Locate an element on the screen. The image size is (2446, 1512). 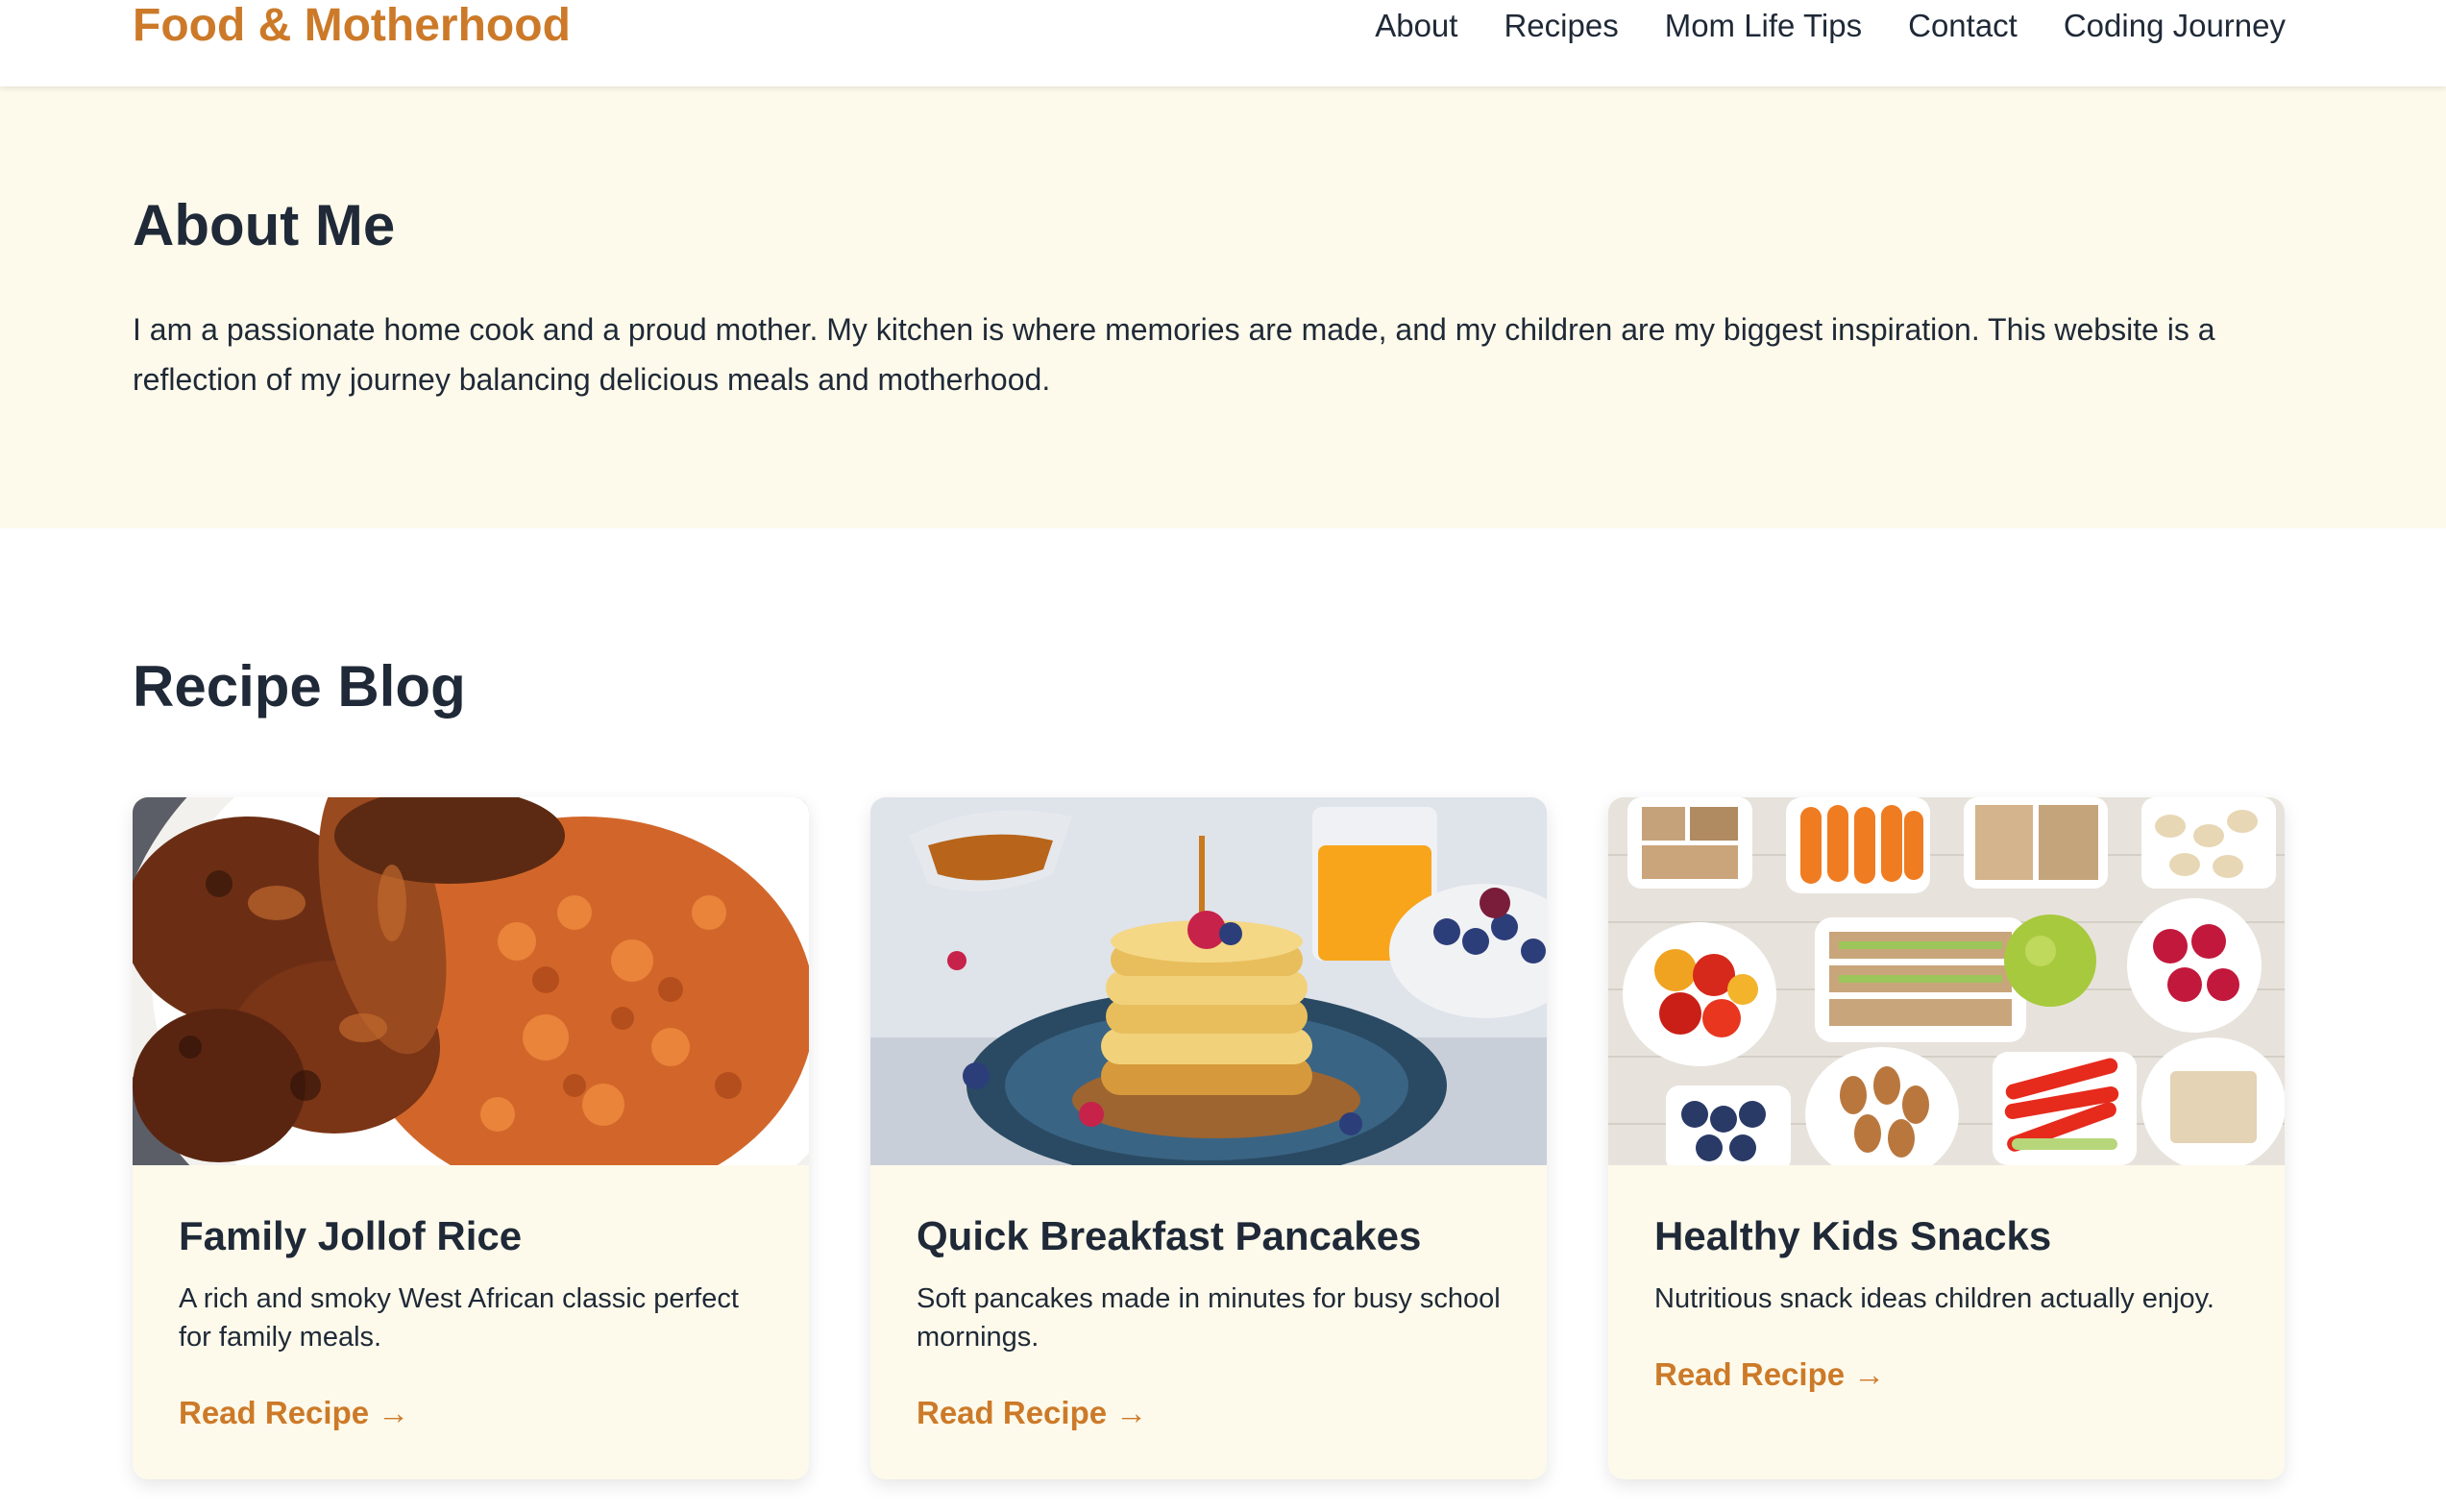
nav-link-coding-journey: Coding Journey is located at coordinates (2175, 26).